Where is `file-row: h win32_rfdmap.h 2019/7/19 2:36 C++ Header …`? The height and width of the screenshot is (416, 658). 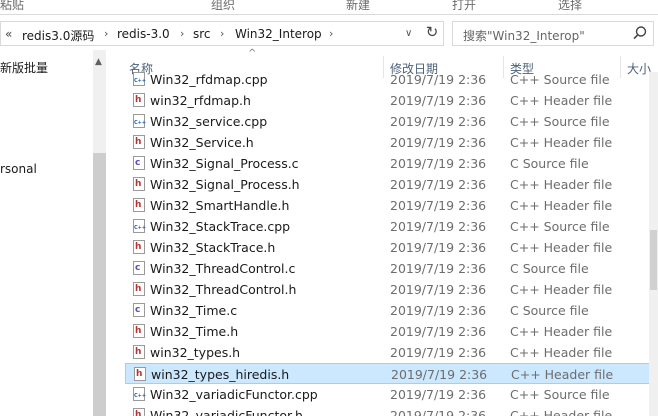
file-row: h win32_rfdmap.h 2019/7/19 2:36 C++ Header … is located at coordinates (387, 100).